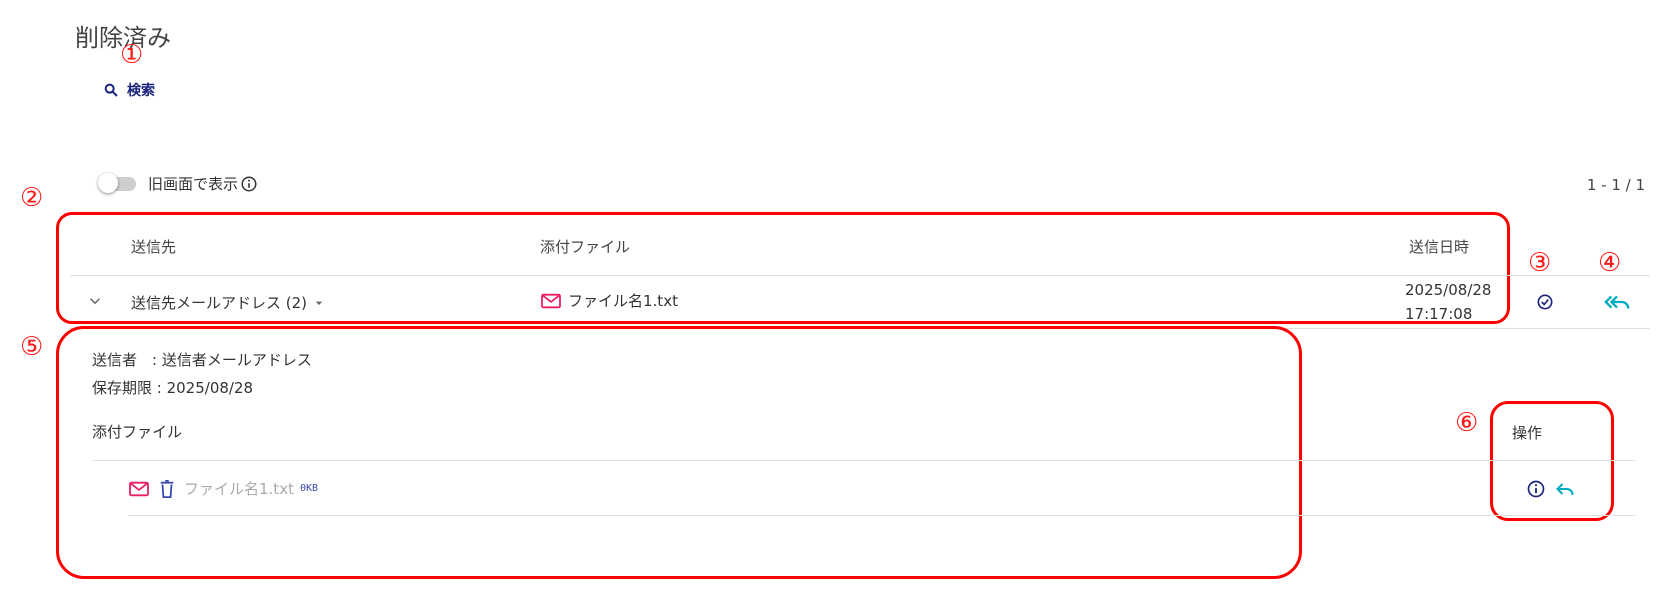  Describe the element at coordinates (585, 247) in the screenshot. I see `header-attachment: 添付ファイル` at that location.